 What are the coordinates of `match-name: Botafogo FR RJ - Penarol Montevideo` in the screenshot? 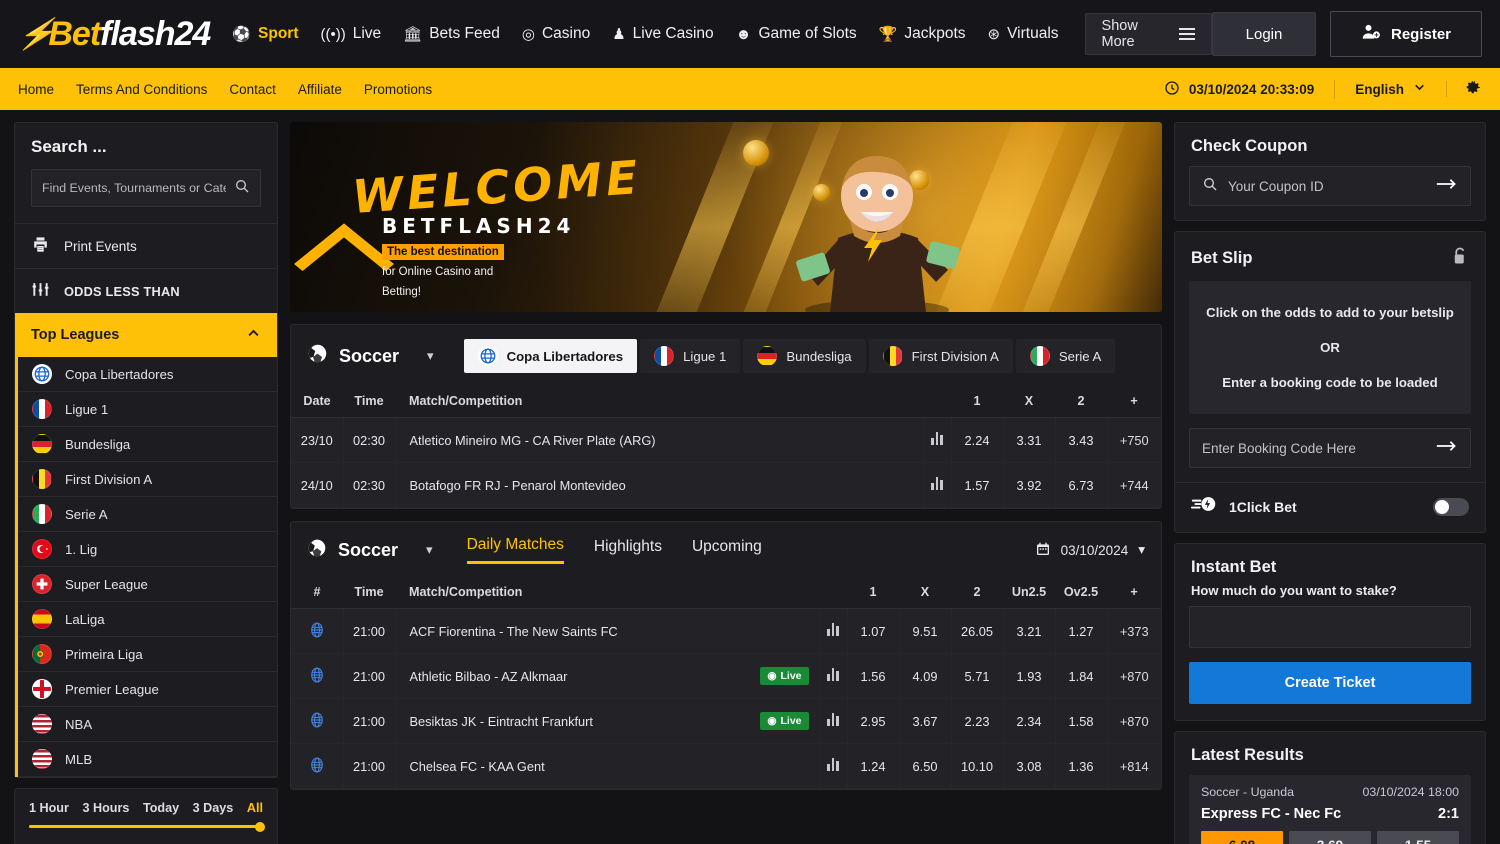 It's located at (659, 485).